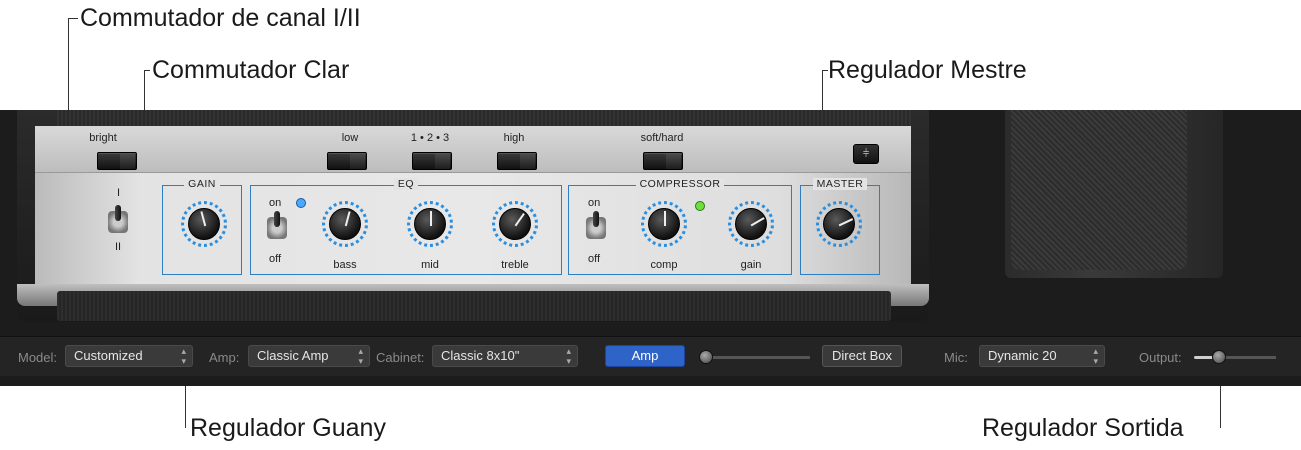  What do you see at coordinates (1099, 190) in the screenshot?
I see `cabinet-grille` at bounding box center [1099, 190].